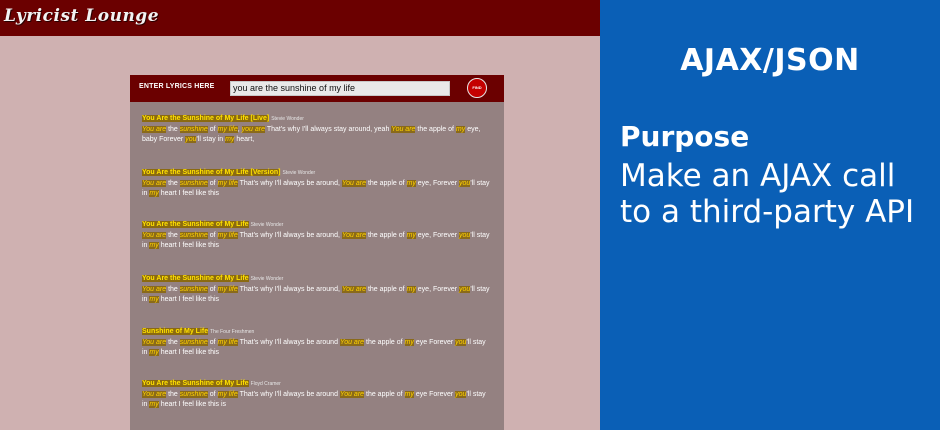 The height and width of the screenshot is (430, 940). What do you see at coordinates (317, 332) in the screenshot?
I see `result-title-row: Sunshine of My Life The Four Freshmen` at bounding box center [317, 332].